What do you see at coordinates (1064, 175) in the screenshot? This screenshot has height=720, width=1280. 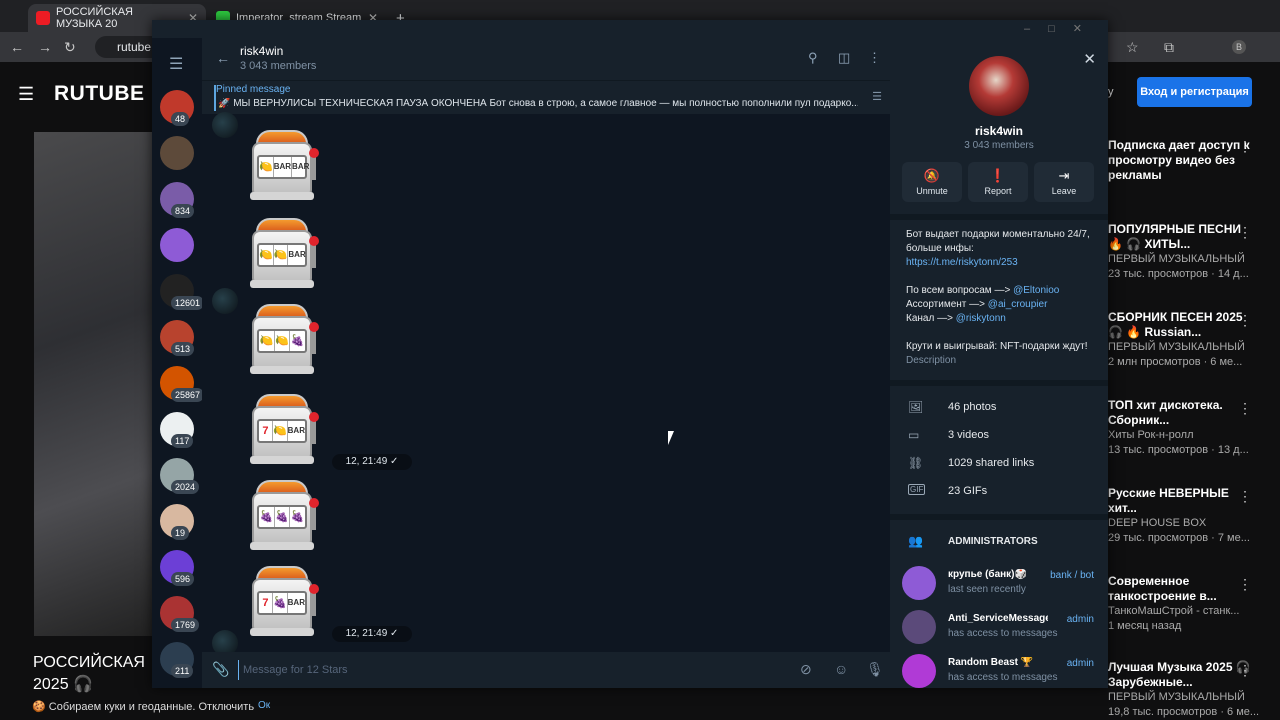 I see `leave-icon: ⇥` at bounding box center [1064, 175].